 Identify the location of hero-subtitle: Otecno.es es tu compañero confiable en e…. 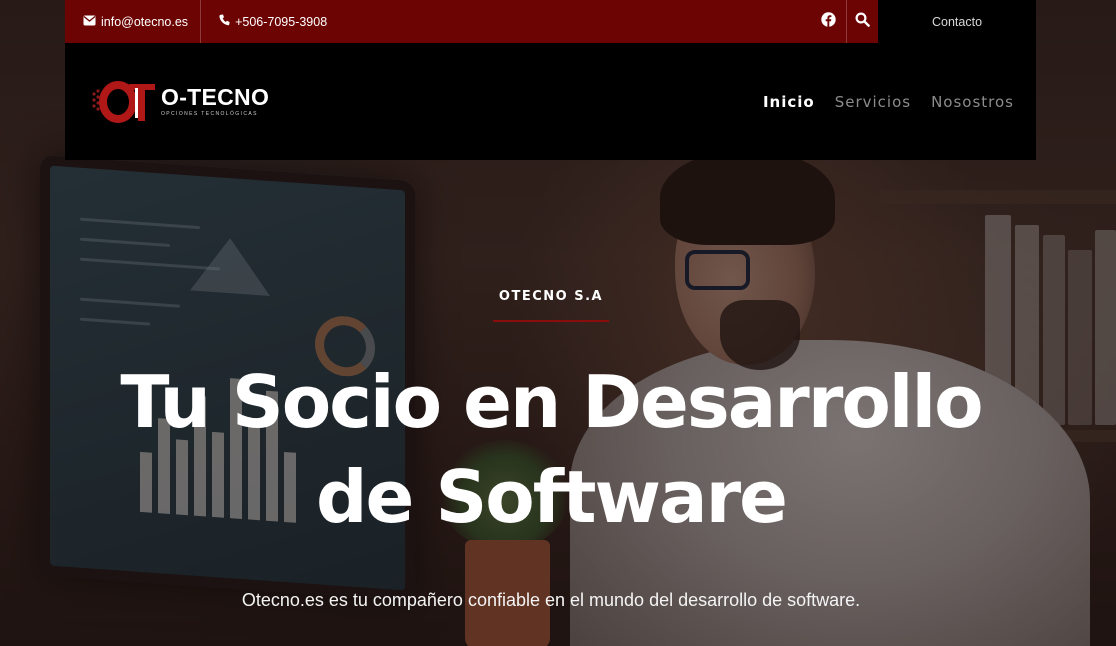
(551, 600).